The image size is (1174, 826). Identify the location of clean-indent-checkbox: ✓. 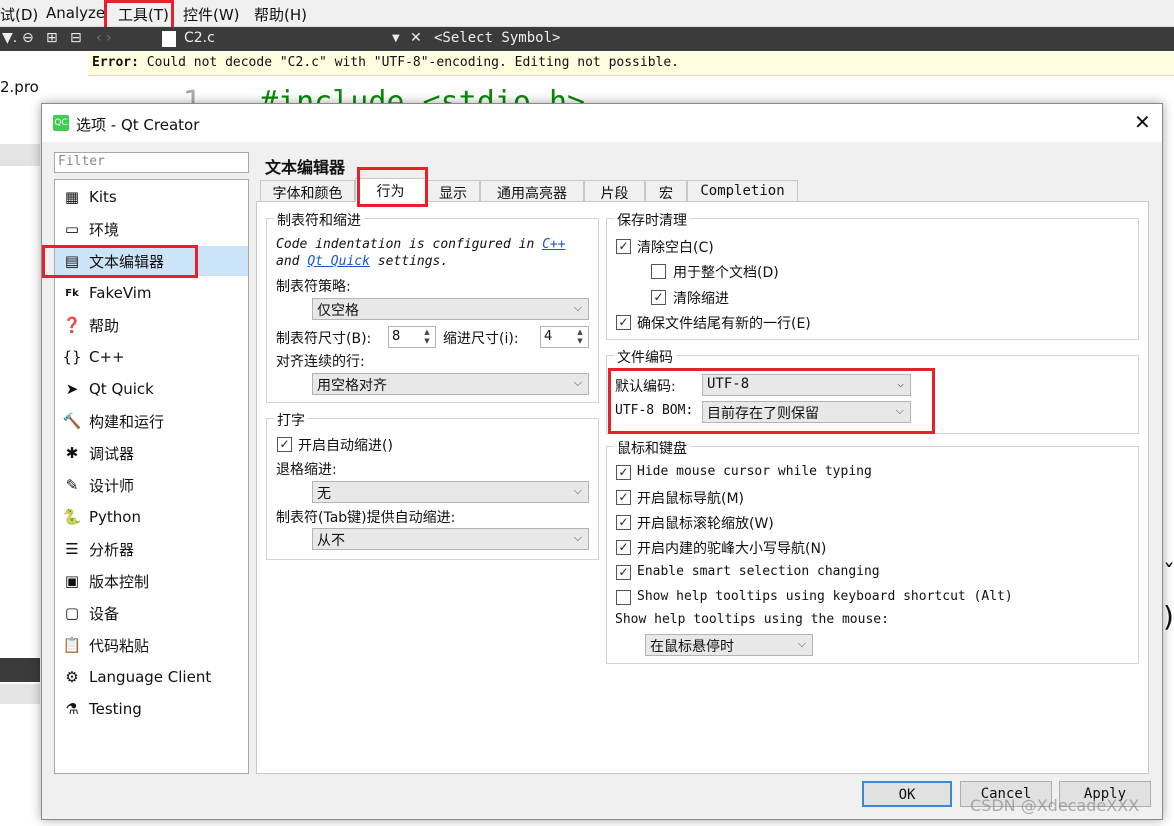
(658, 297).